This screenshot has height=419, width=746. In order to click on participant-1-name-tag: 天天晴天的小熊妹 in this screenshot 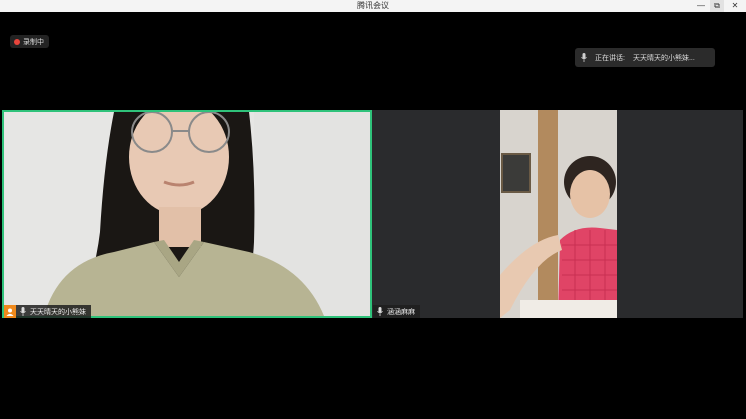, I will do `click(47, 311)`.